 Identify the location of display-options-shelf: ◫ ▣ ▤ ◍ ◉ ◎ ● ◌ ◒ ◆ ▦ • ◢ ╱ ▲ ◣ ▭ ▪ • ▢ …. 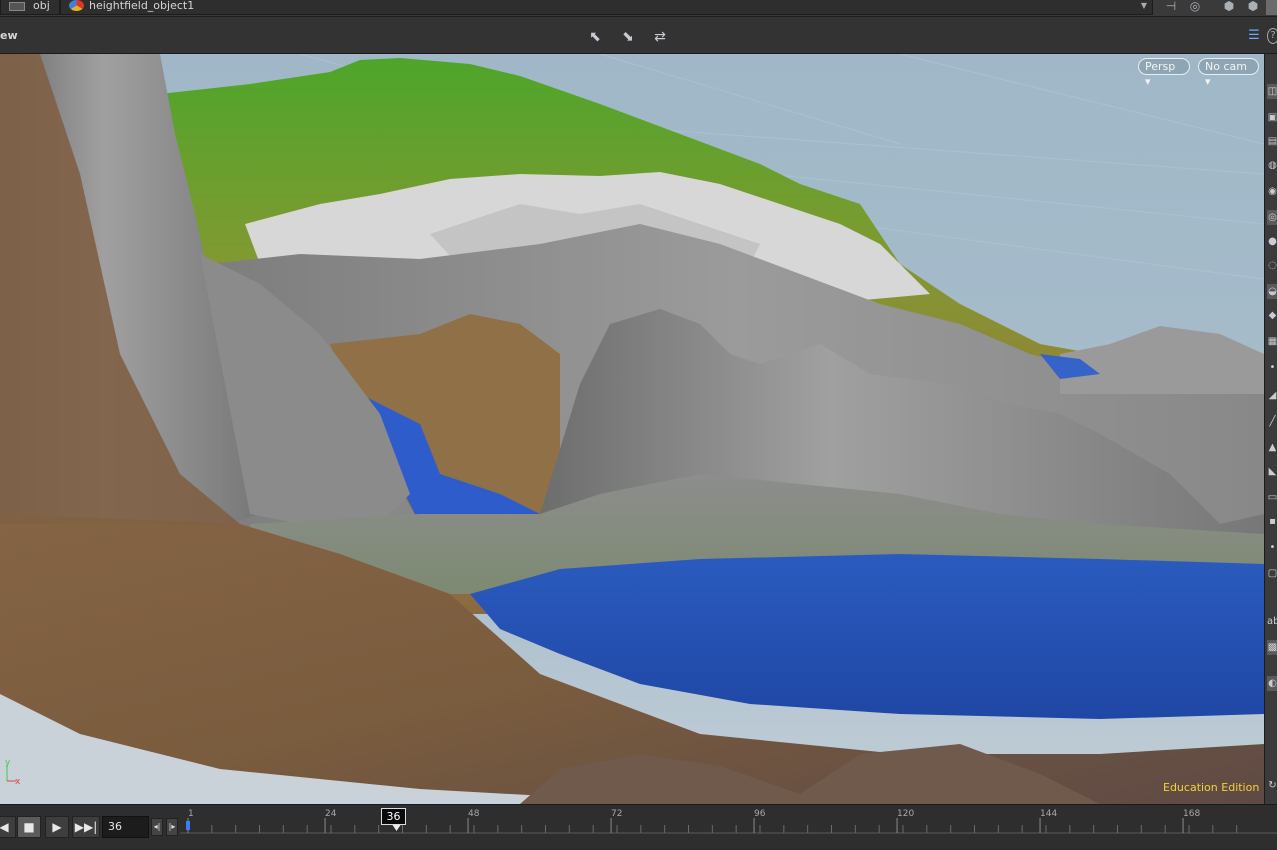
(1270, 429).